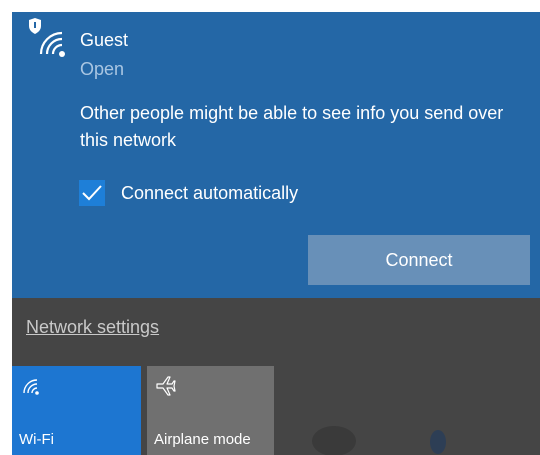 Image resolution: width=540 pixels, height=455 pixels. I want to click on checkmark-icon, so click(92, 193).